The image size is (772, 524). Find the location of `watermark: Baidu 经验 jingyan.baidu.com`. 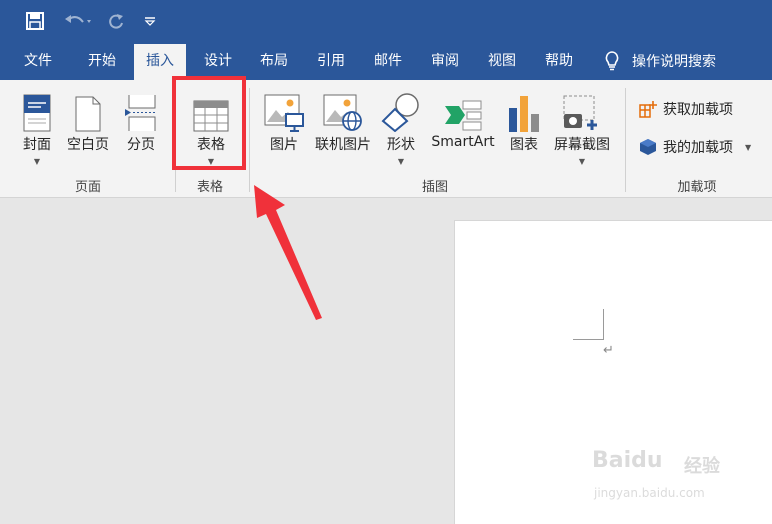

watermark: Baidu 经验 jingyan.baidu.com is located at coordinates (667, 475).